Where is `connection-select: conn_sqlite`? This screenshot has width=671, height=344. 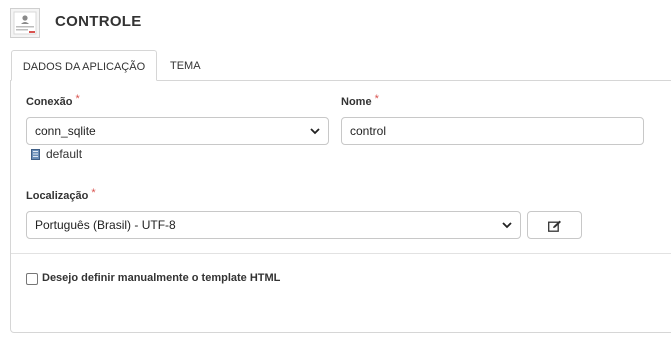 connection-select: conn_sqlite is located at coordinates (177, 131).